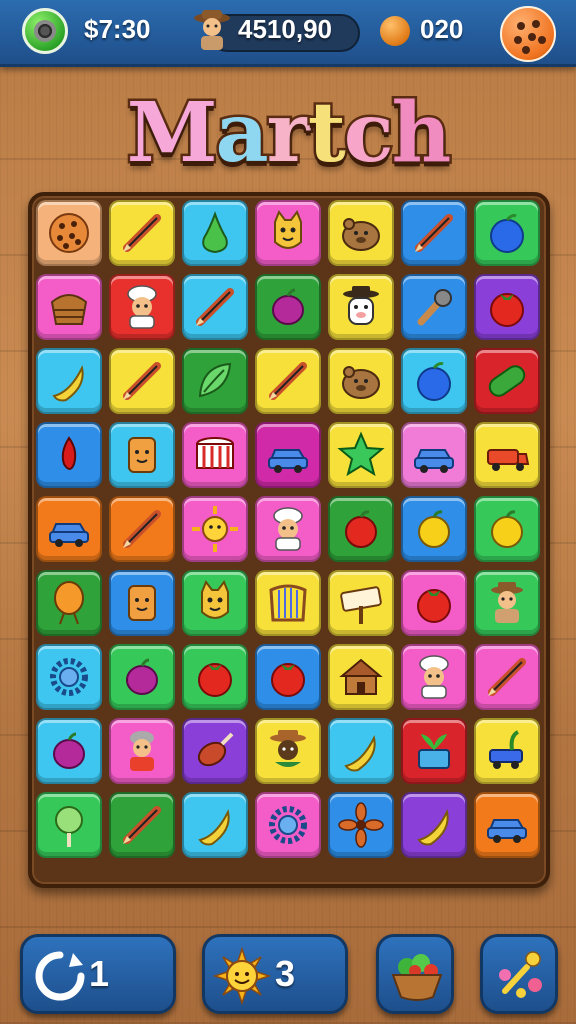 The width and height of the screenshot is (576, 1024). I want to click on menu-button, so click(528, 34).